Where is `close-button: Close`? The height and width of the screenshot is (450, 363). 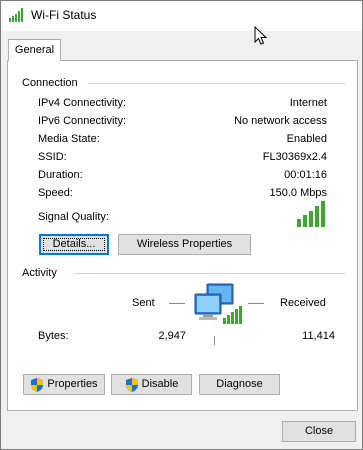 close-button: Close is located at coordinates (319, 431).